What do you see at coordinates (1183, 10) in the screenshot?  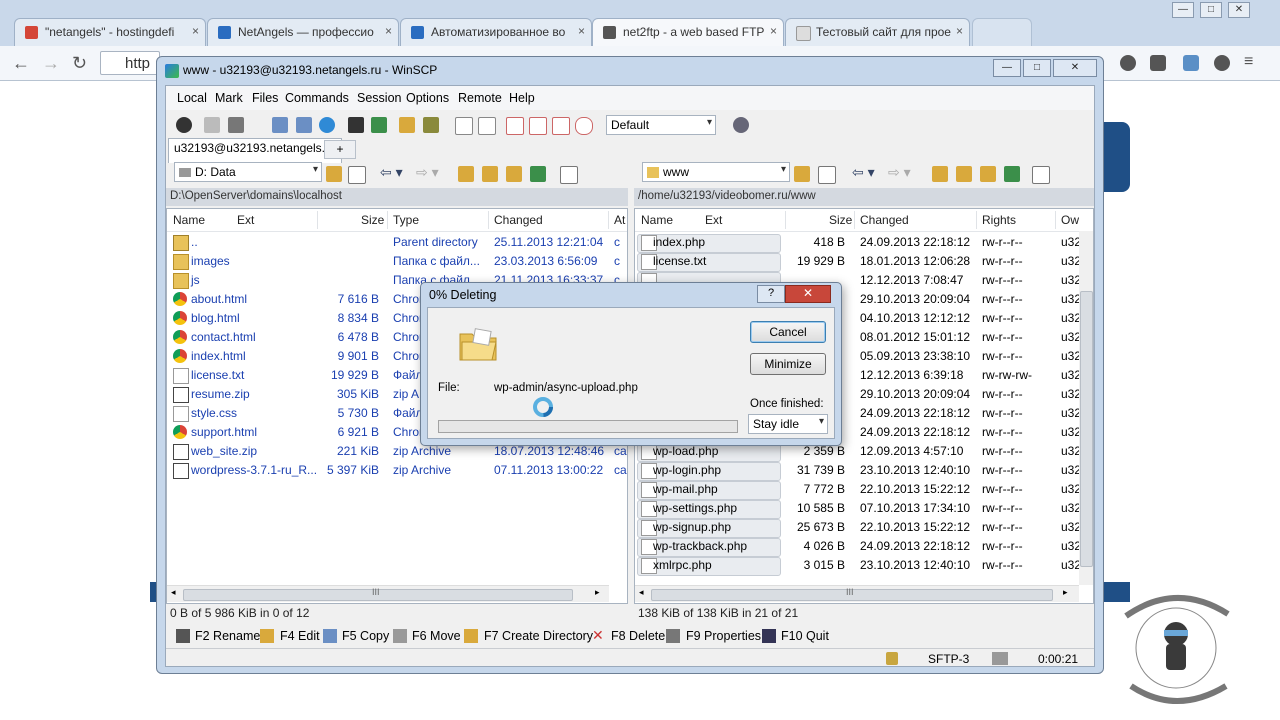 I see `browser-minimize-button: —` at bounding box center [1183, 10].